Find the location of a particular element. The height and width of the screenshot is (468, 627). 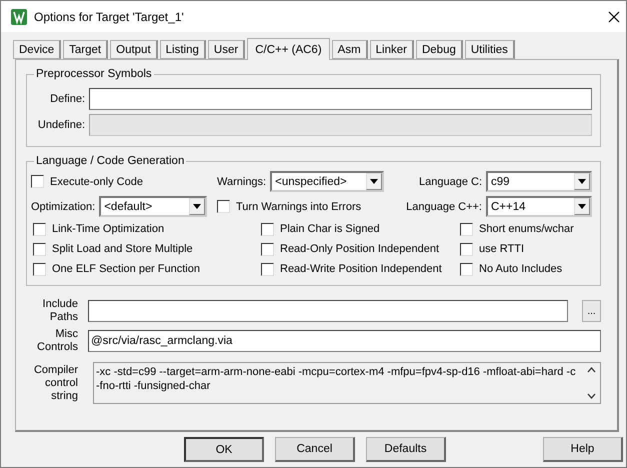

tab: Device is located at coordinates (37, 49).